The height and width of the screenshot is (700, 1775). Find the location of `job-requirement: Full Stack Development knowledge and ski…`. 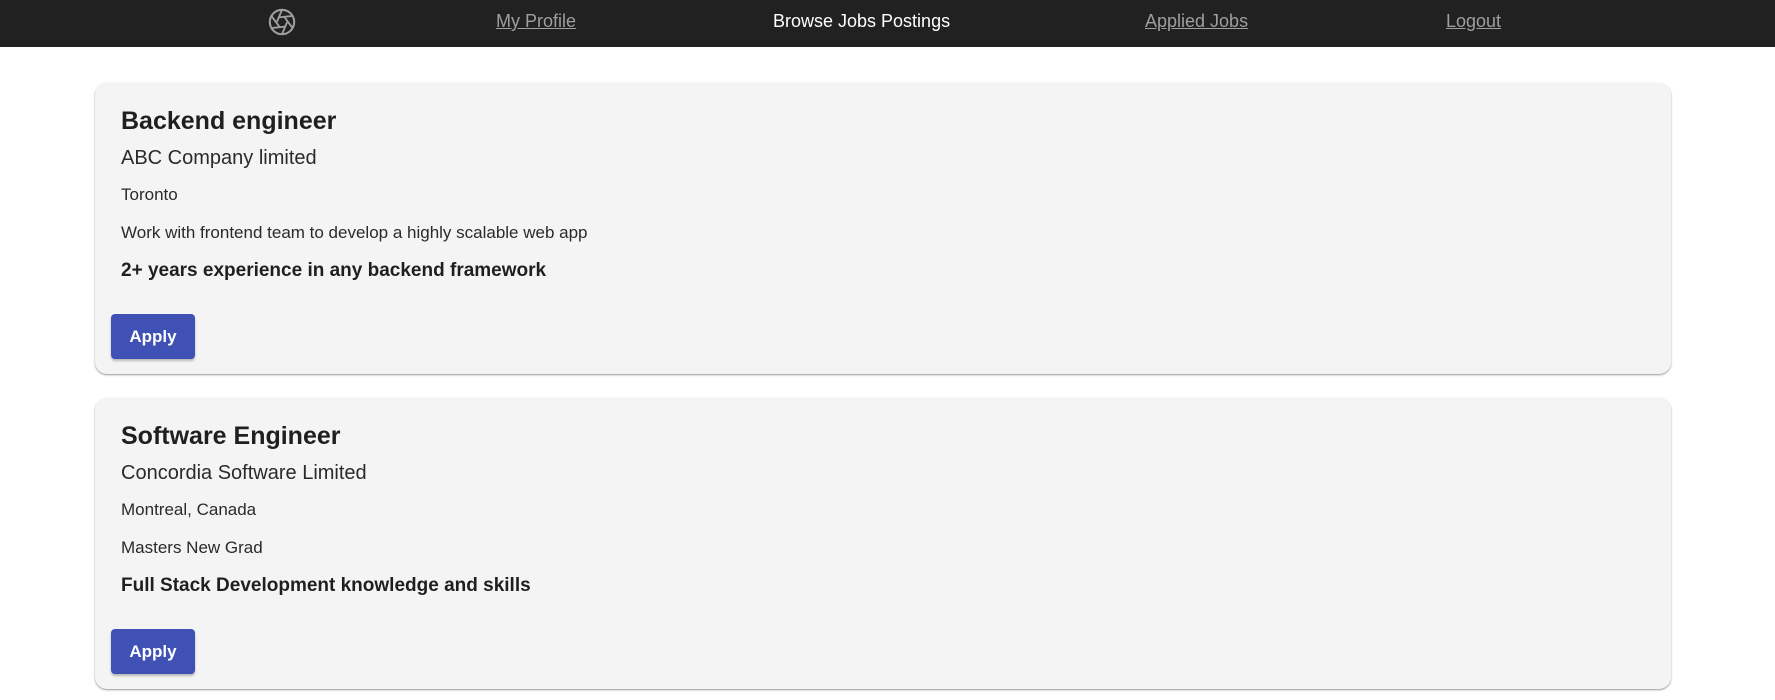

job-requirement: Full Stack Development knowledge and ski… is located at coordinates (326, 585).